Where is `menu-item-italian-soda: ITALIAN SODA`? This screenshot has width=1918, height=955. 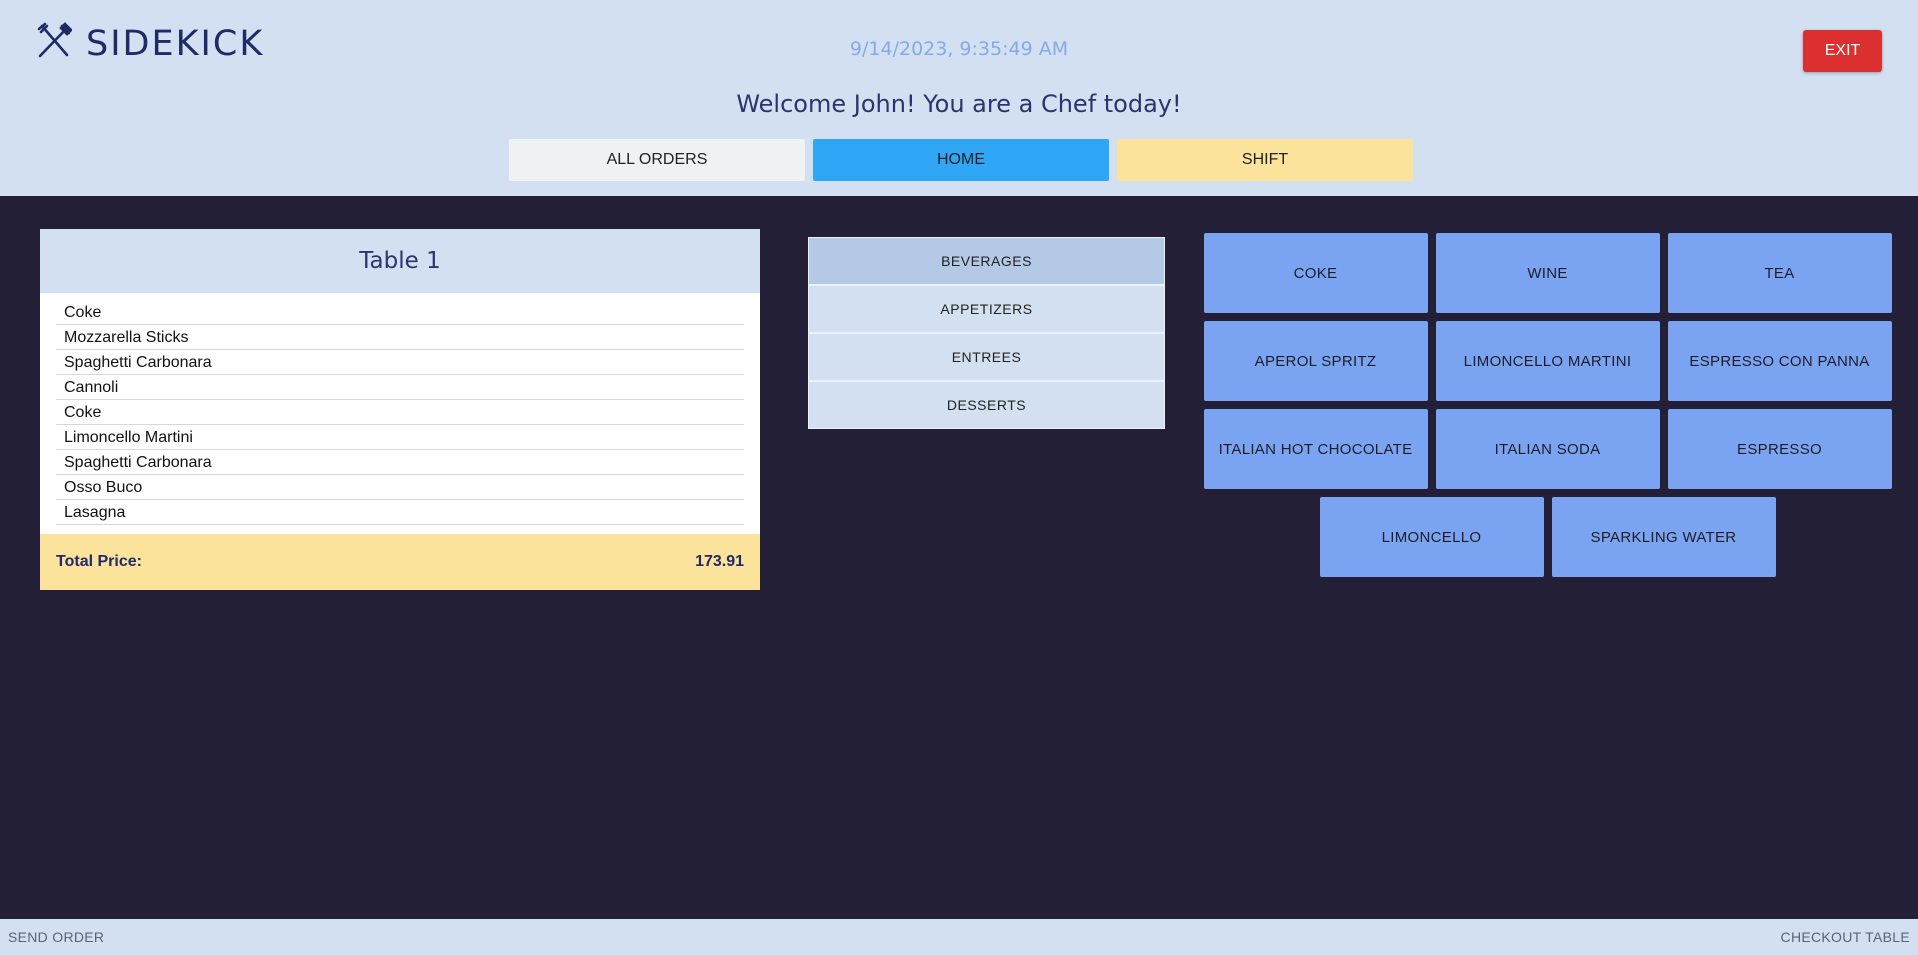 menu-item-italian-soda: ITALIAN SODA is located at coordinates (1547, 449).